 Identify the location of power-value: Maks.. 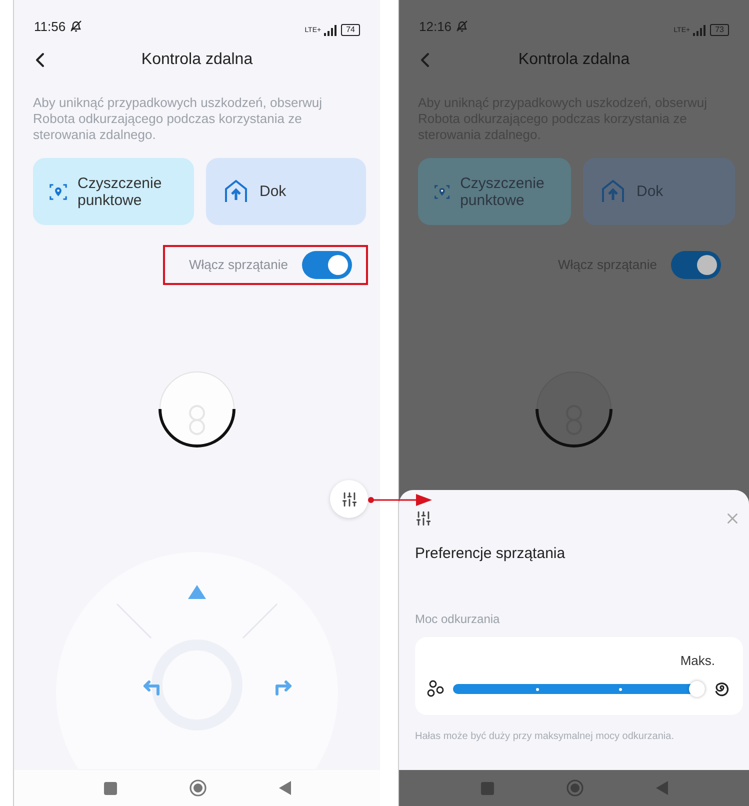
(697, 661).